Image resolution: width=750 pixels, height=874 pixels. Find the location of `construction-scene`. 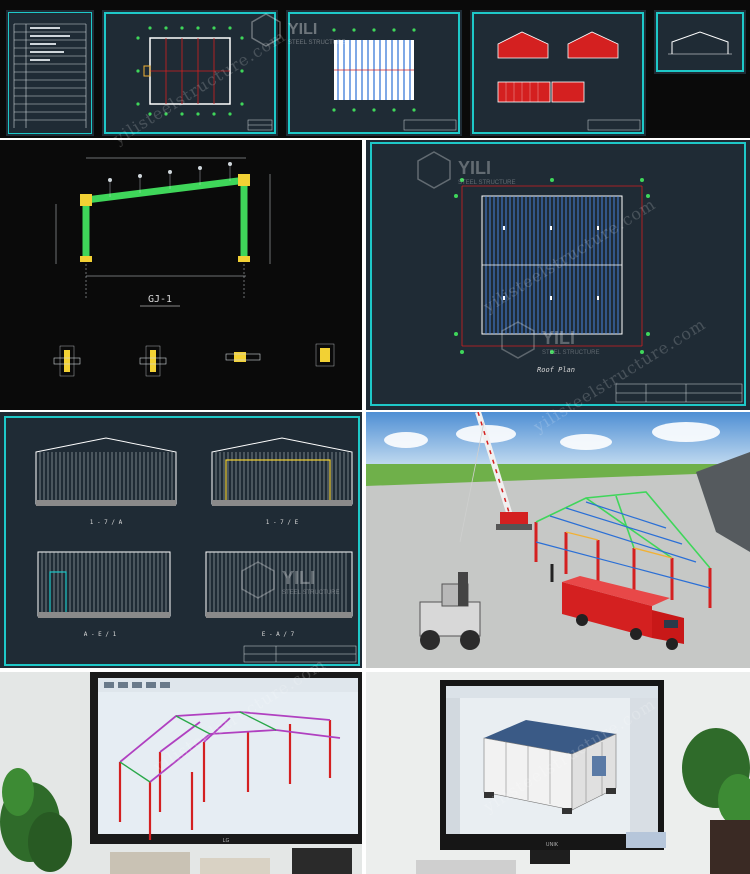

construction-scene is located at coordinates (558, 540).